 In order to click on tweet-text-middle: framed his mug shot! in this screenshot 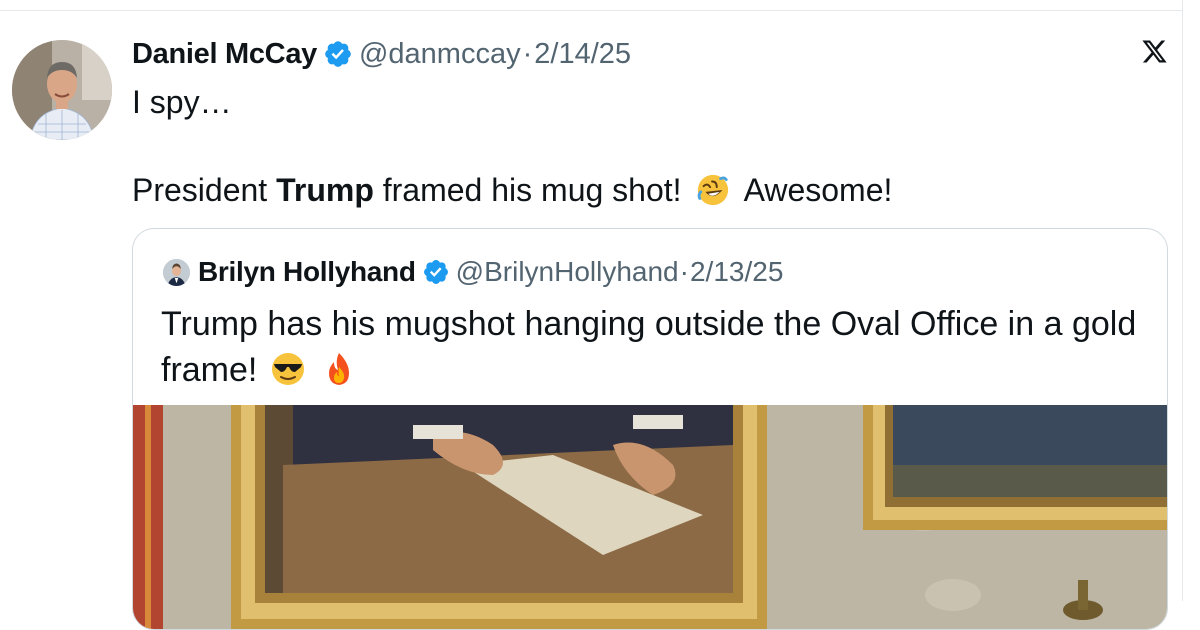, I will do `click(527, 190)`.